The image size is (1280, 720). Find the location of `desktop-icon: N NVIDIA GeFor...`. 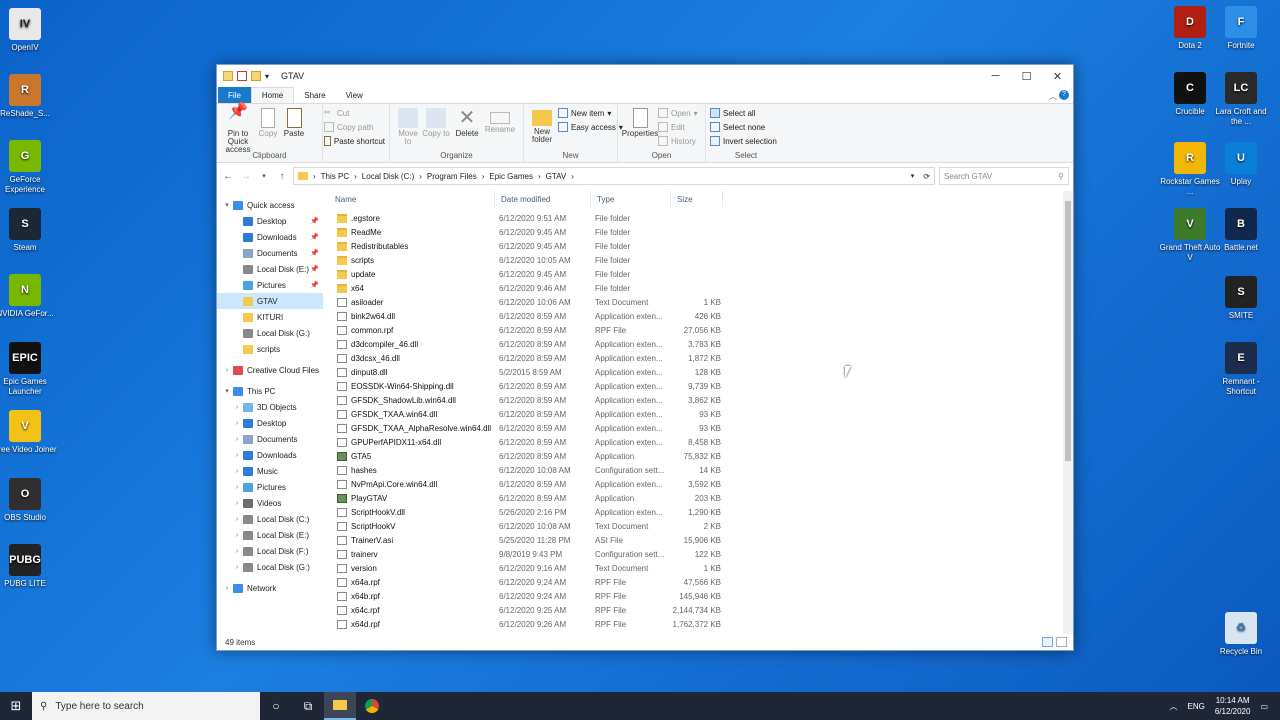

desktop-icon: N NVIDIA GeFor... is located at coordinates (28, 296).